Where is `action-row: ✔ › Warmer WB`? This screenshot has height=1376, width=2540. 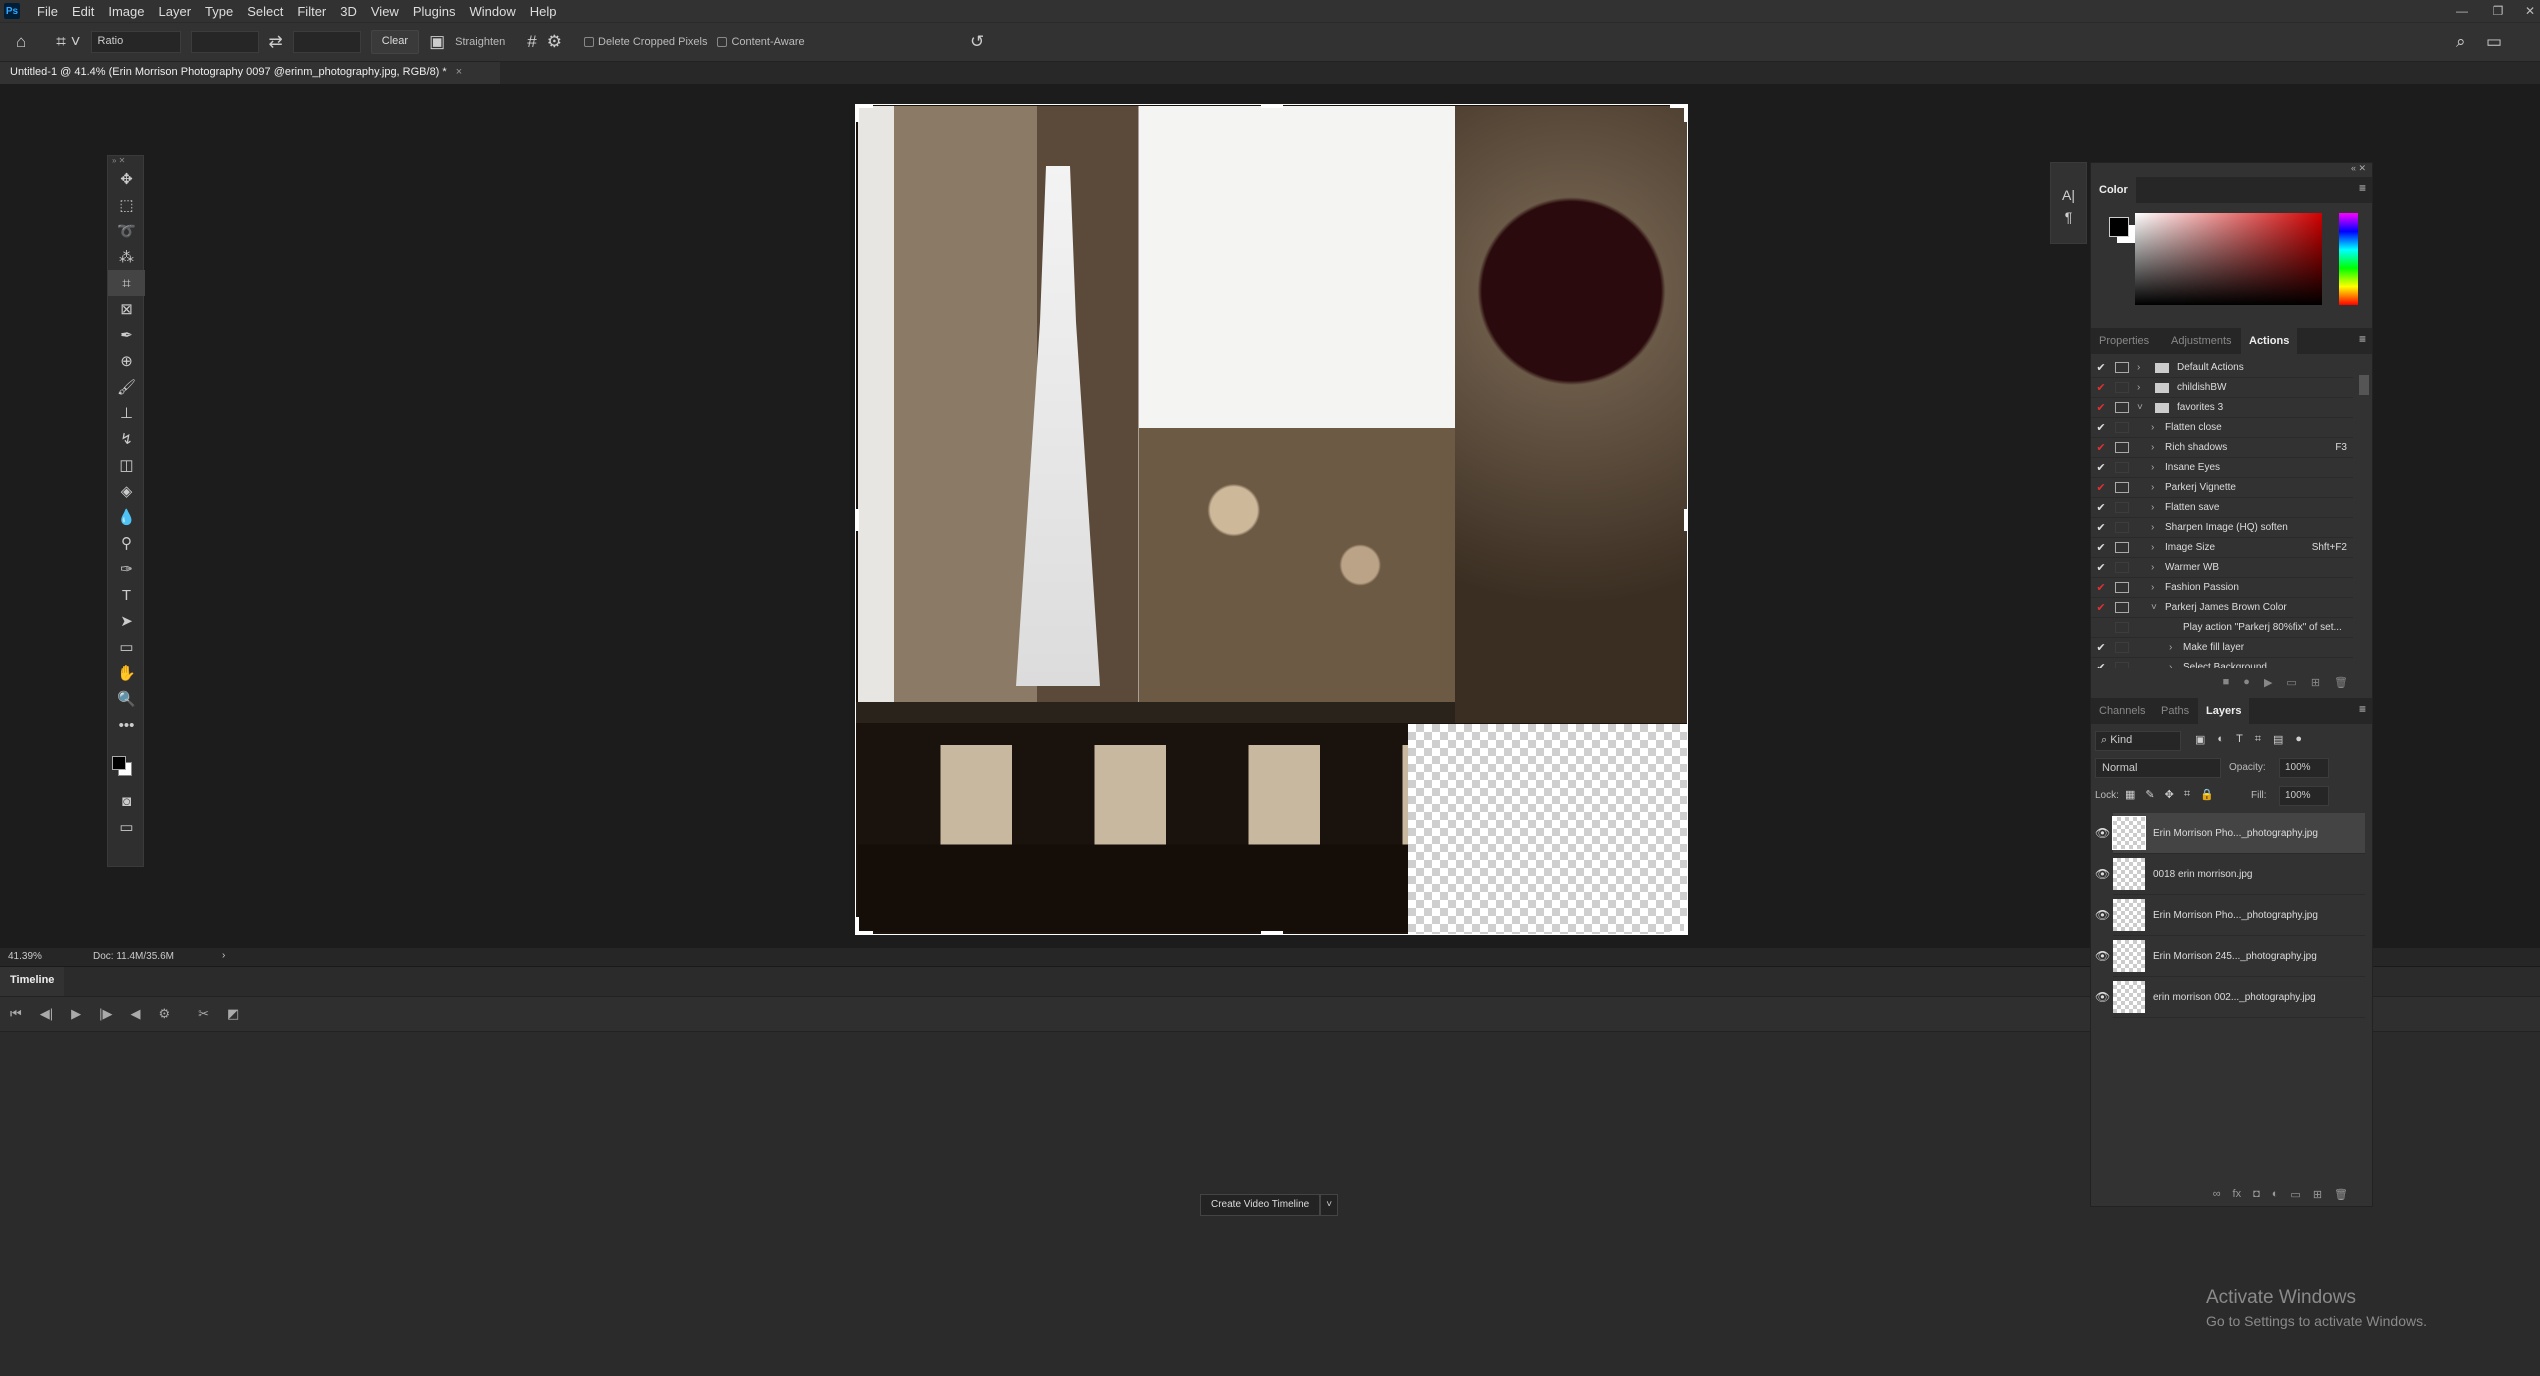
action-row: ✔ › Warmer WB is located at coordinates (2222, 568).